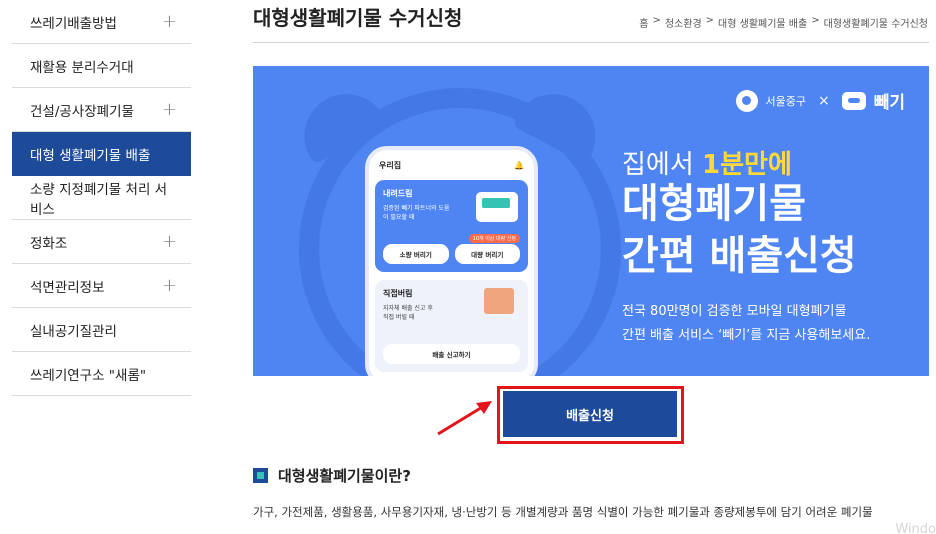  I want to click on sidebar-item-label: 쓰레기연구소 "새롬", so click(88, 375).